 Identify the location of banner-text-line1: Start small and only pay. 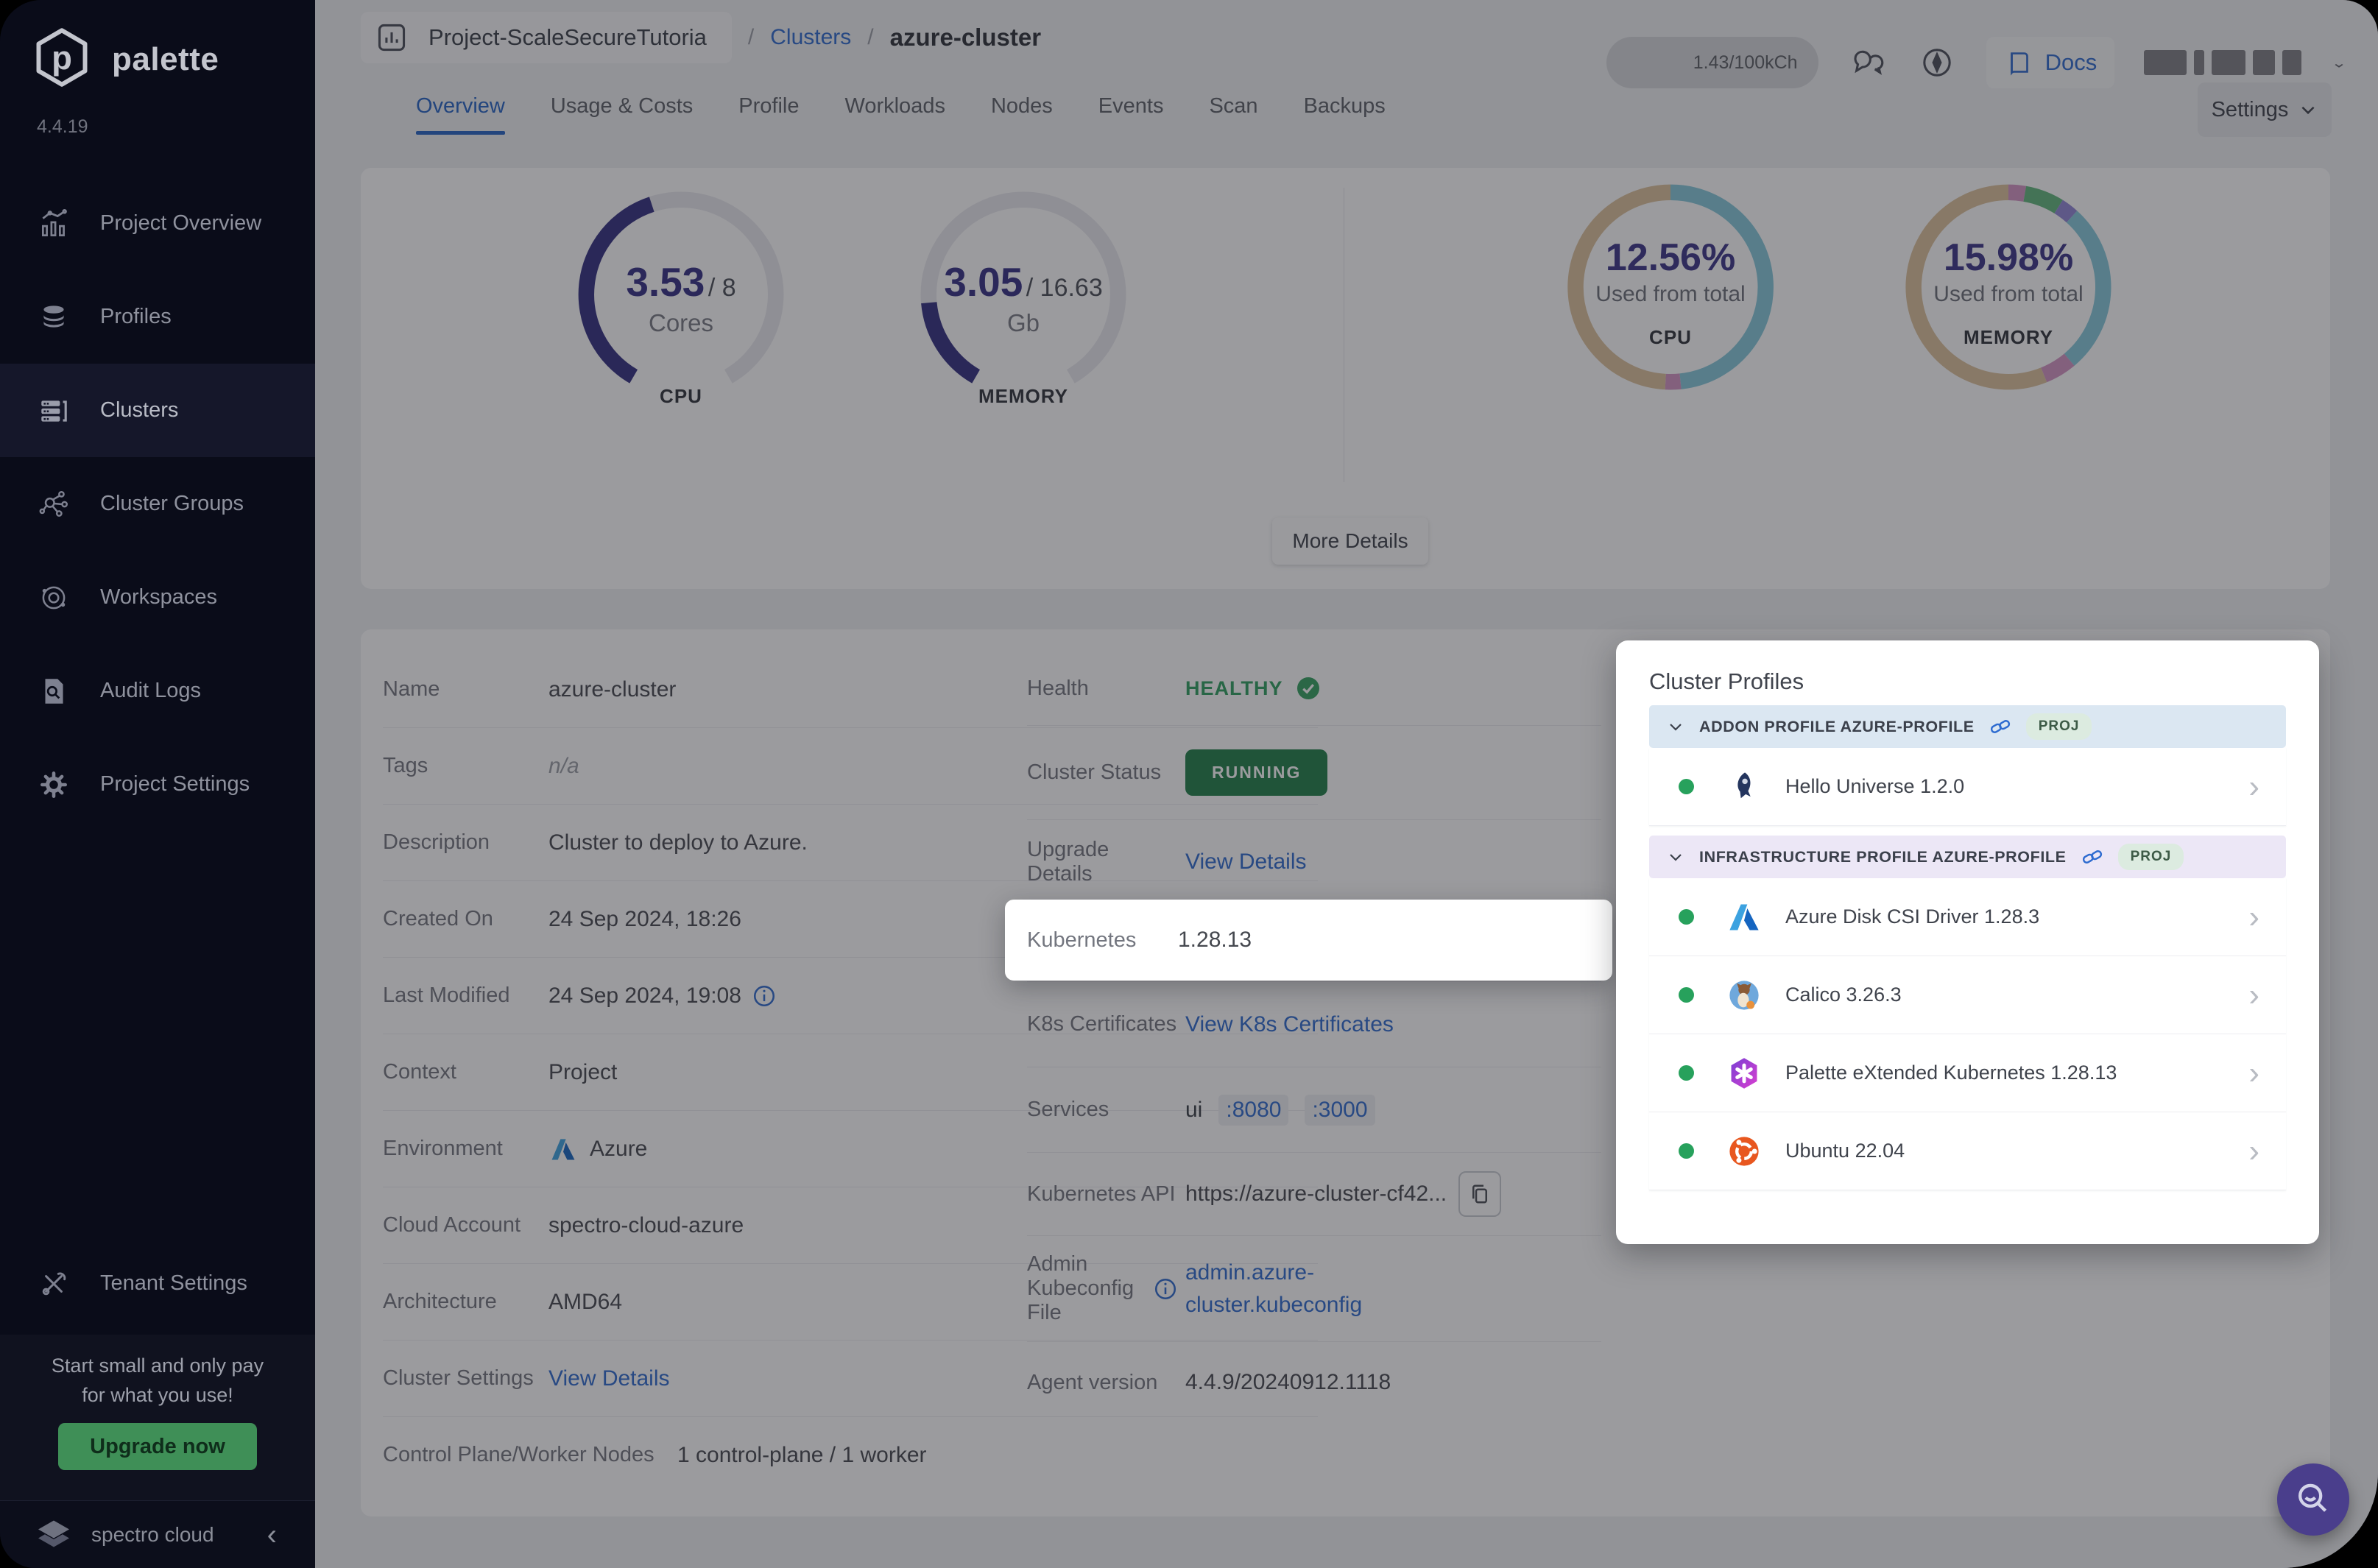
(157, 1366).